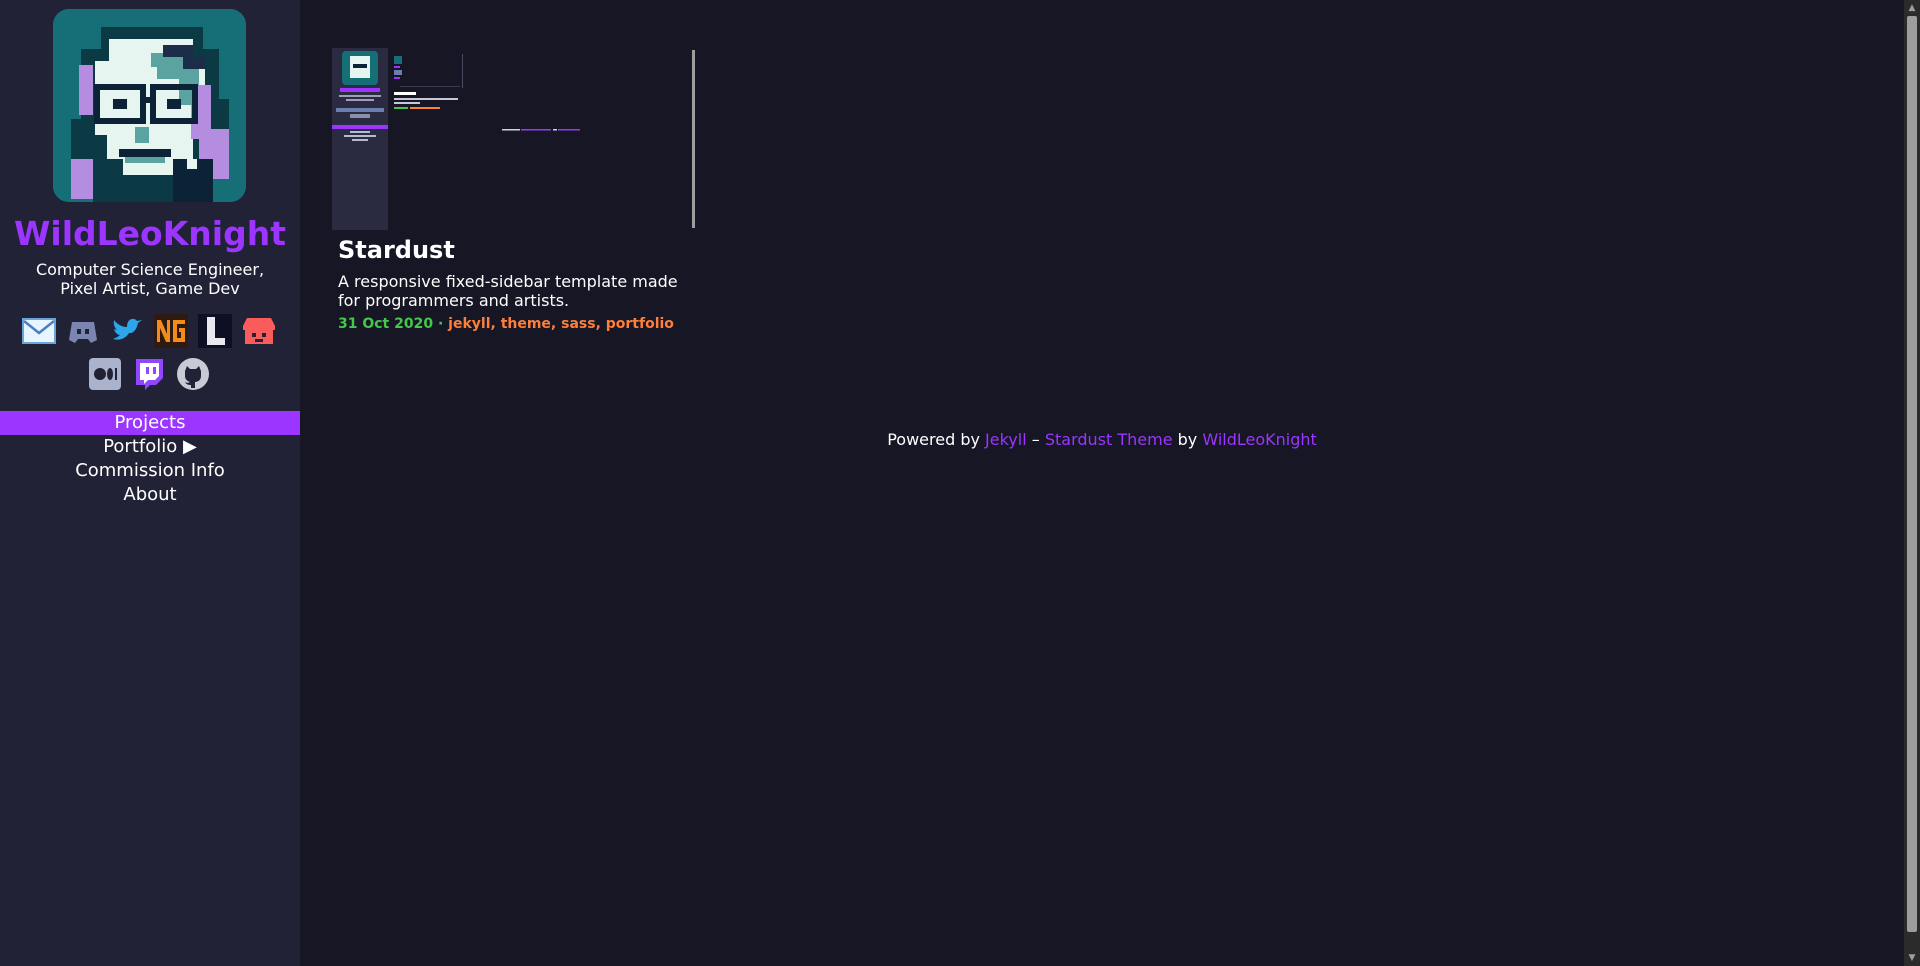 The width and height of the screenshot is (1920, 966). I want to click on avatar, so click(149, 105).